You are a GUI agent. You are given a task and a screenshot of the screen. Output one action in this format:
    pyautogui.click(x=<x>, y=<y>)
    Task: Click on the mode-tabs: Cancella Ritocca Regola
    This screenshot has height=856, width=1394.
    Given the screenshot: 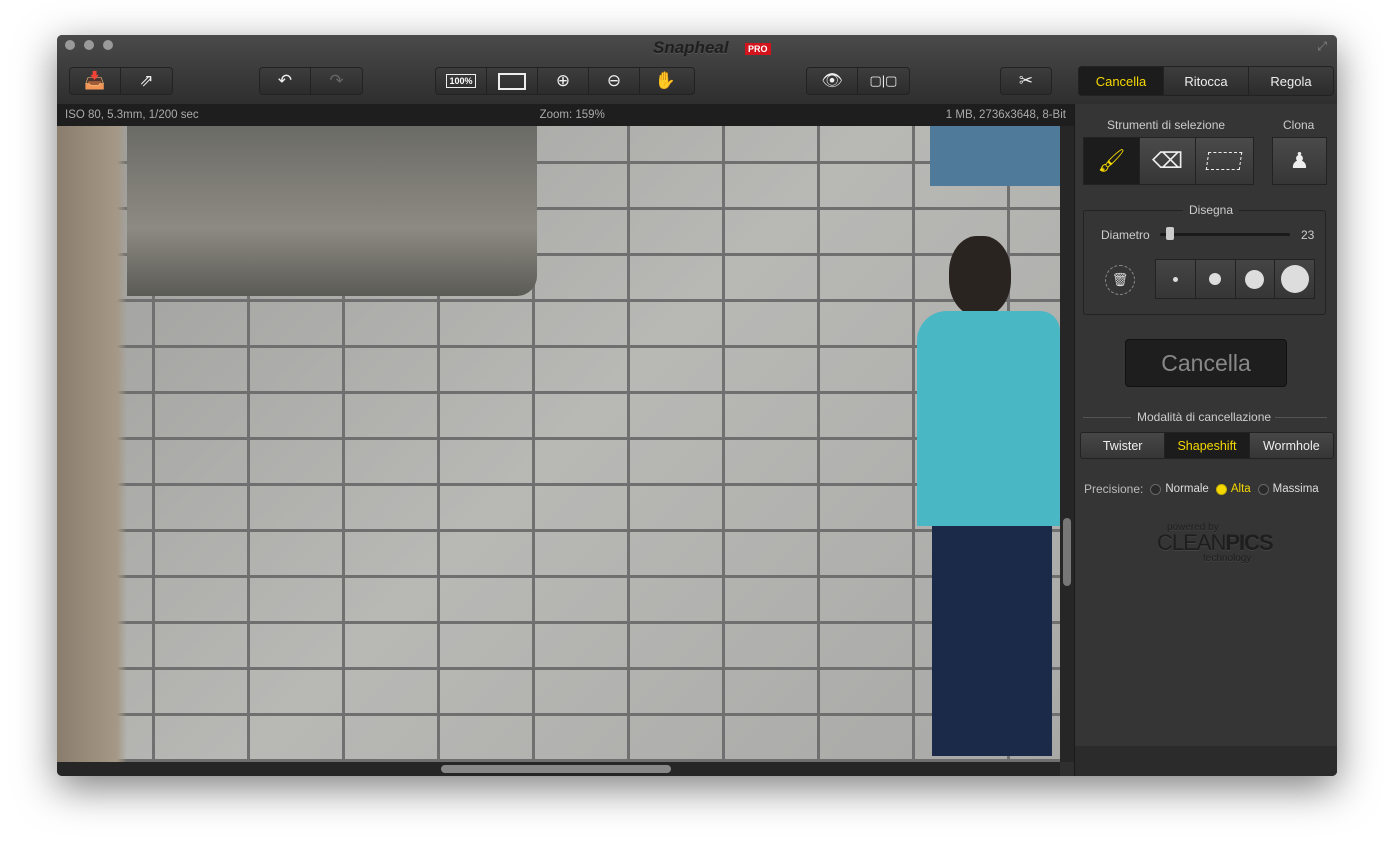 What is the action you would take?
    pyautogui.click(x=1206, y=81)
    